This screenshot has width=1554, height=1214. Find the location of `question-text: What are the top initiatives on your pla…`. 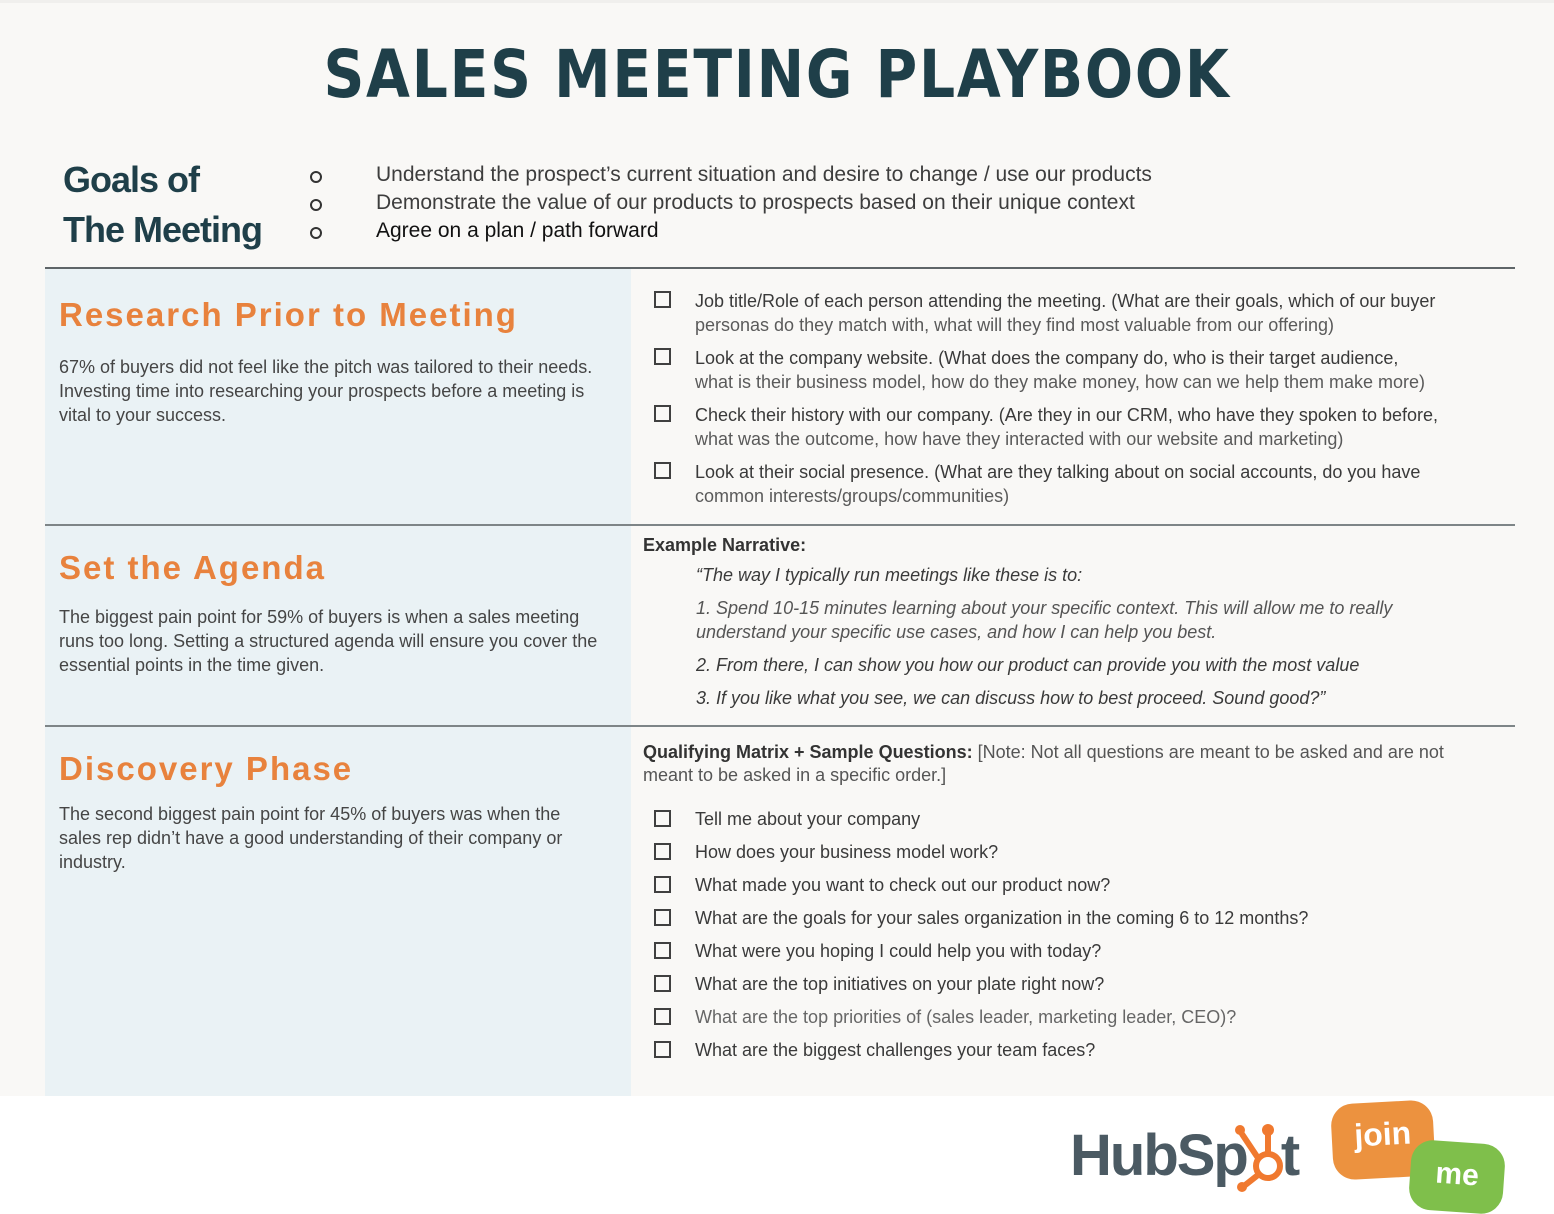

question-text: What are the top initiatives on your pla… is located at coordinates (900, 983).